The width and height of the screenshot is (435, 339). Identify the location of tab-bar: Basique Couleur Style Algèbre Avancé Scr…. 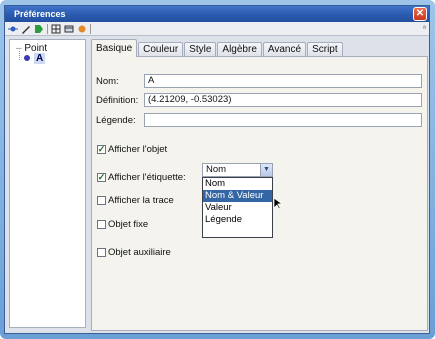
(217, 48).